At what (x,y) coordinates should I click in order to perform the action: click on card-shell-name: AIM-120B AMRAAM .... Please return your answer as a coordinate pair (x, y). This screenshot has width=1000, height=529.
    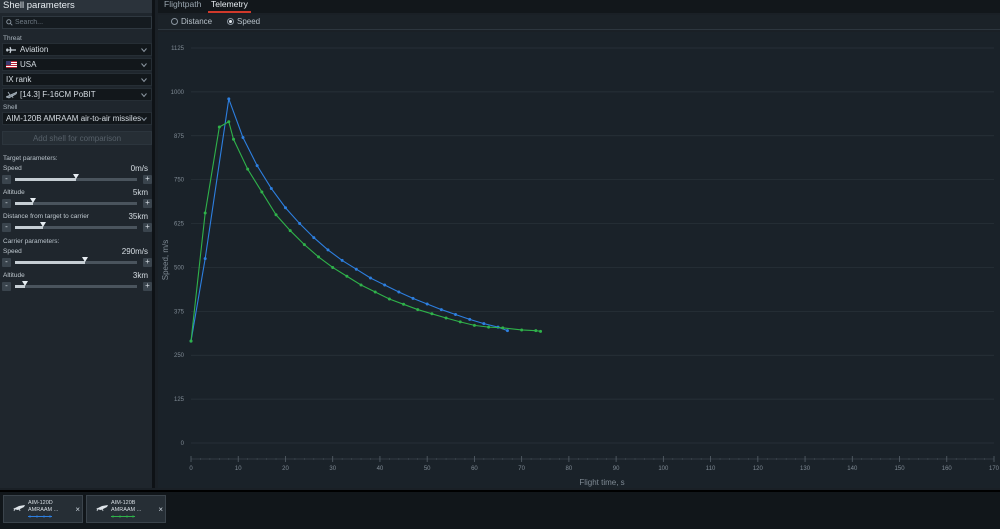
    Looking at the image, I should click on (126, 506).